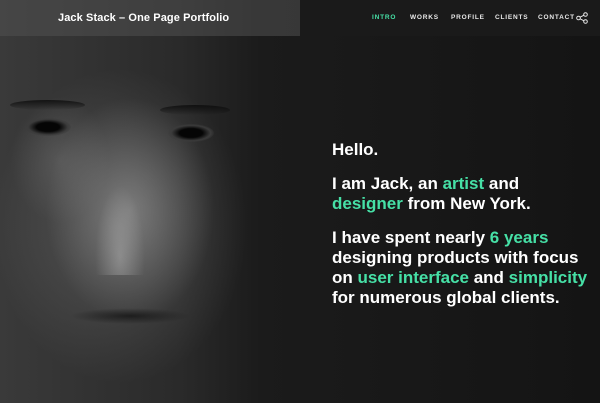 The width and height of the screenshot is (600, 403). What do you see at coordinates (519, 237) in the screenshot?
I see `highlight-years: 6 years` at bounding box center [519, 237].